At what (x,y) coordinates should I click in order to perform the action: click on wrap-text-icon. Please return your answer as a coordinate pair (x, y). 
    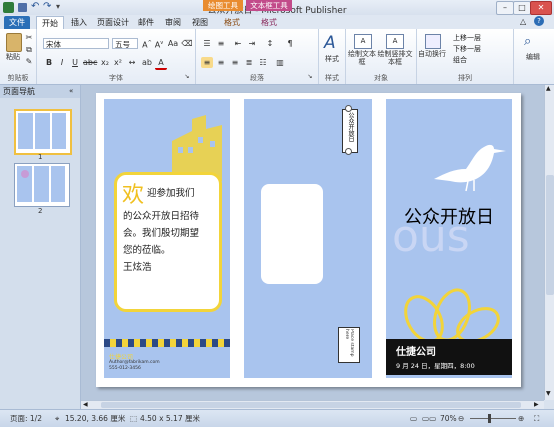
    Looking at the image, I should click on (433, 41).